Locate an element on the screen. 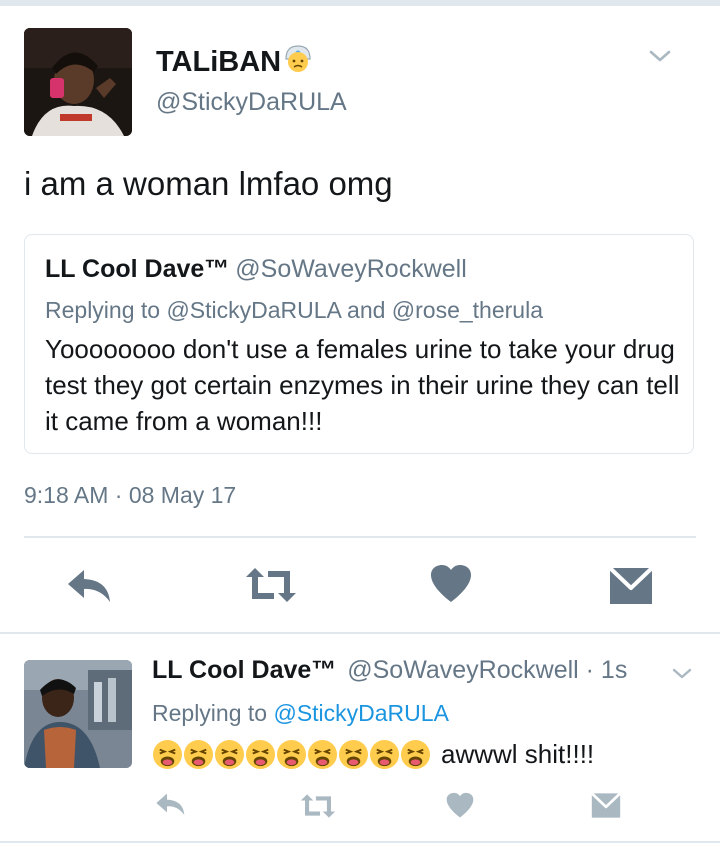 Image resolution: width=720 pixels, height=847 pixels. user-handle: @StickyDaRULA is located at coordinates (251, 102).